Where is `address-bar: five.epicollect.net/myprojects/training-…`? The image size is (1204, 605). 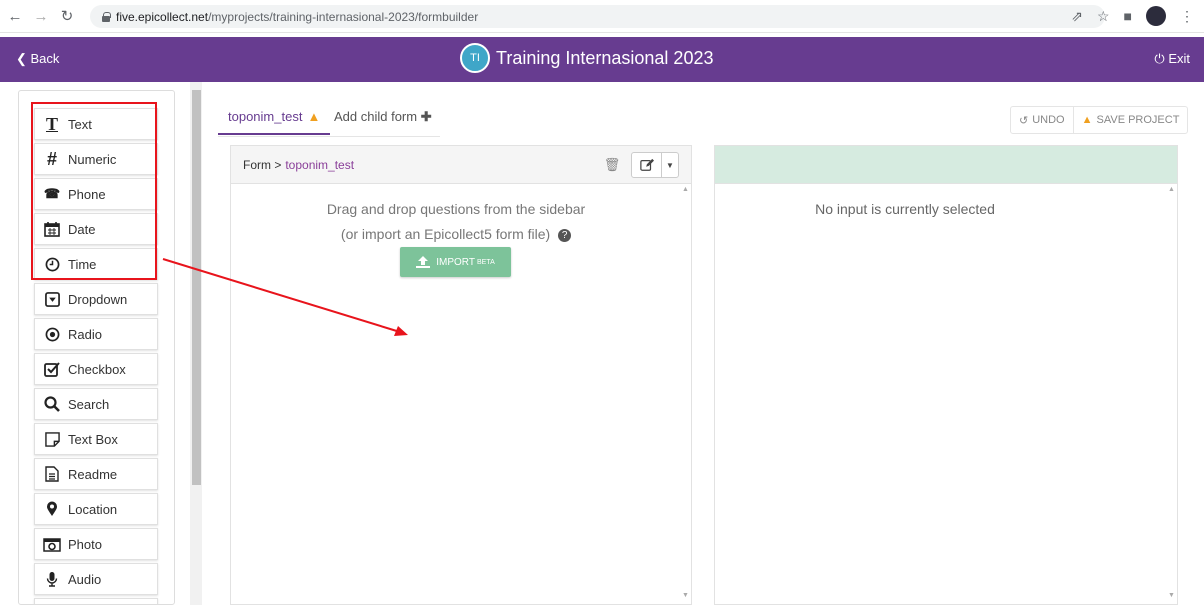 address-bar: five.epicollect.net/myprojects/training-… is located at coordinates (597, 16).